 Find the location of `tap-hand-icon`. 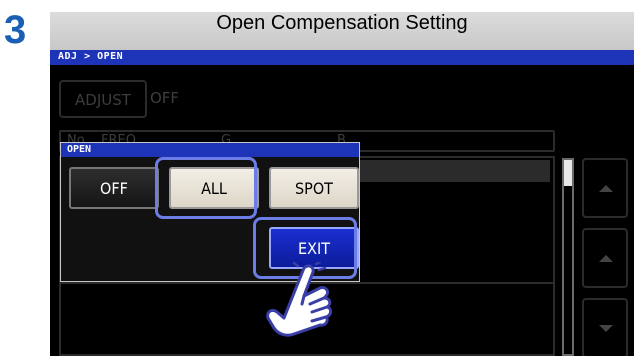

tap-hand-icon is located at coordinates (299, 299).